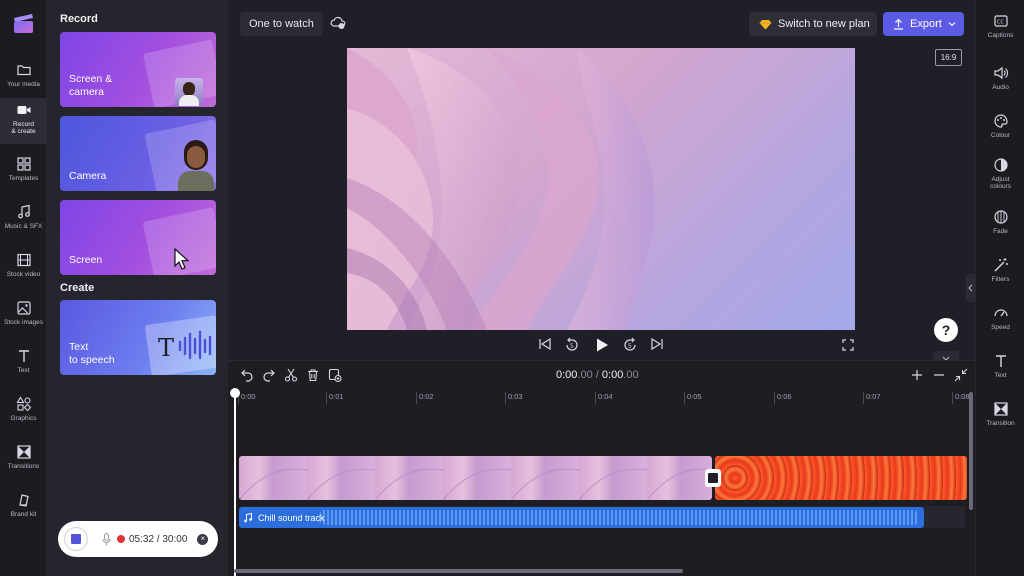 Image resolution: width=1024 pixels, height=576 pixels. I want to click on plus-icon, so click(917, 375).